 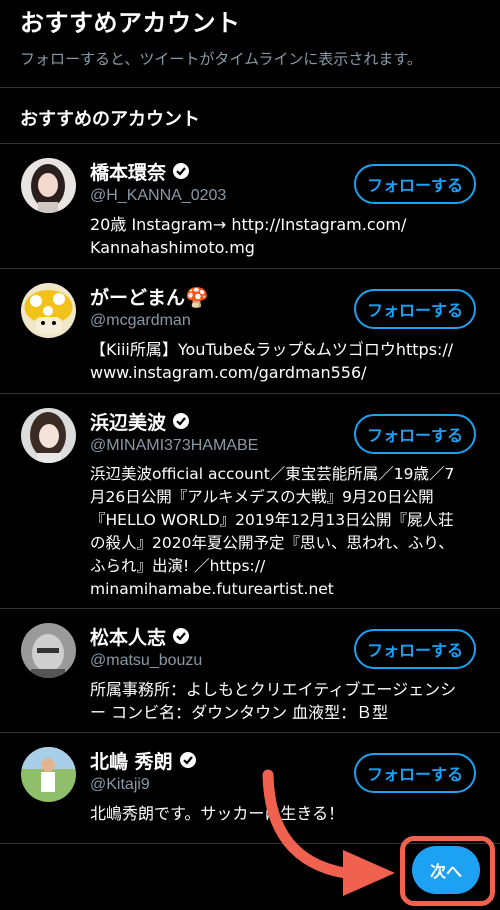 What do you see at coordinates (149, 296) in the screenshot?
I see `account-name: がーどまん🍄` at bounding box center [149, 296].